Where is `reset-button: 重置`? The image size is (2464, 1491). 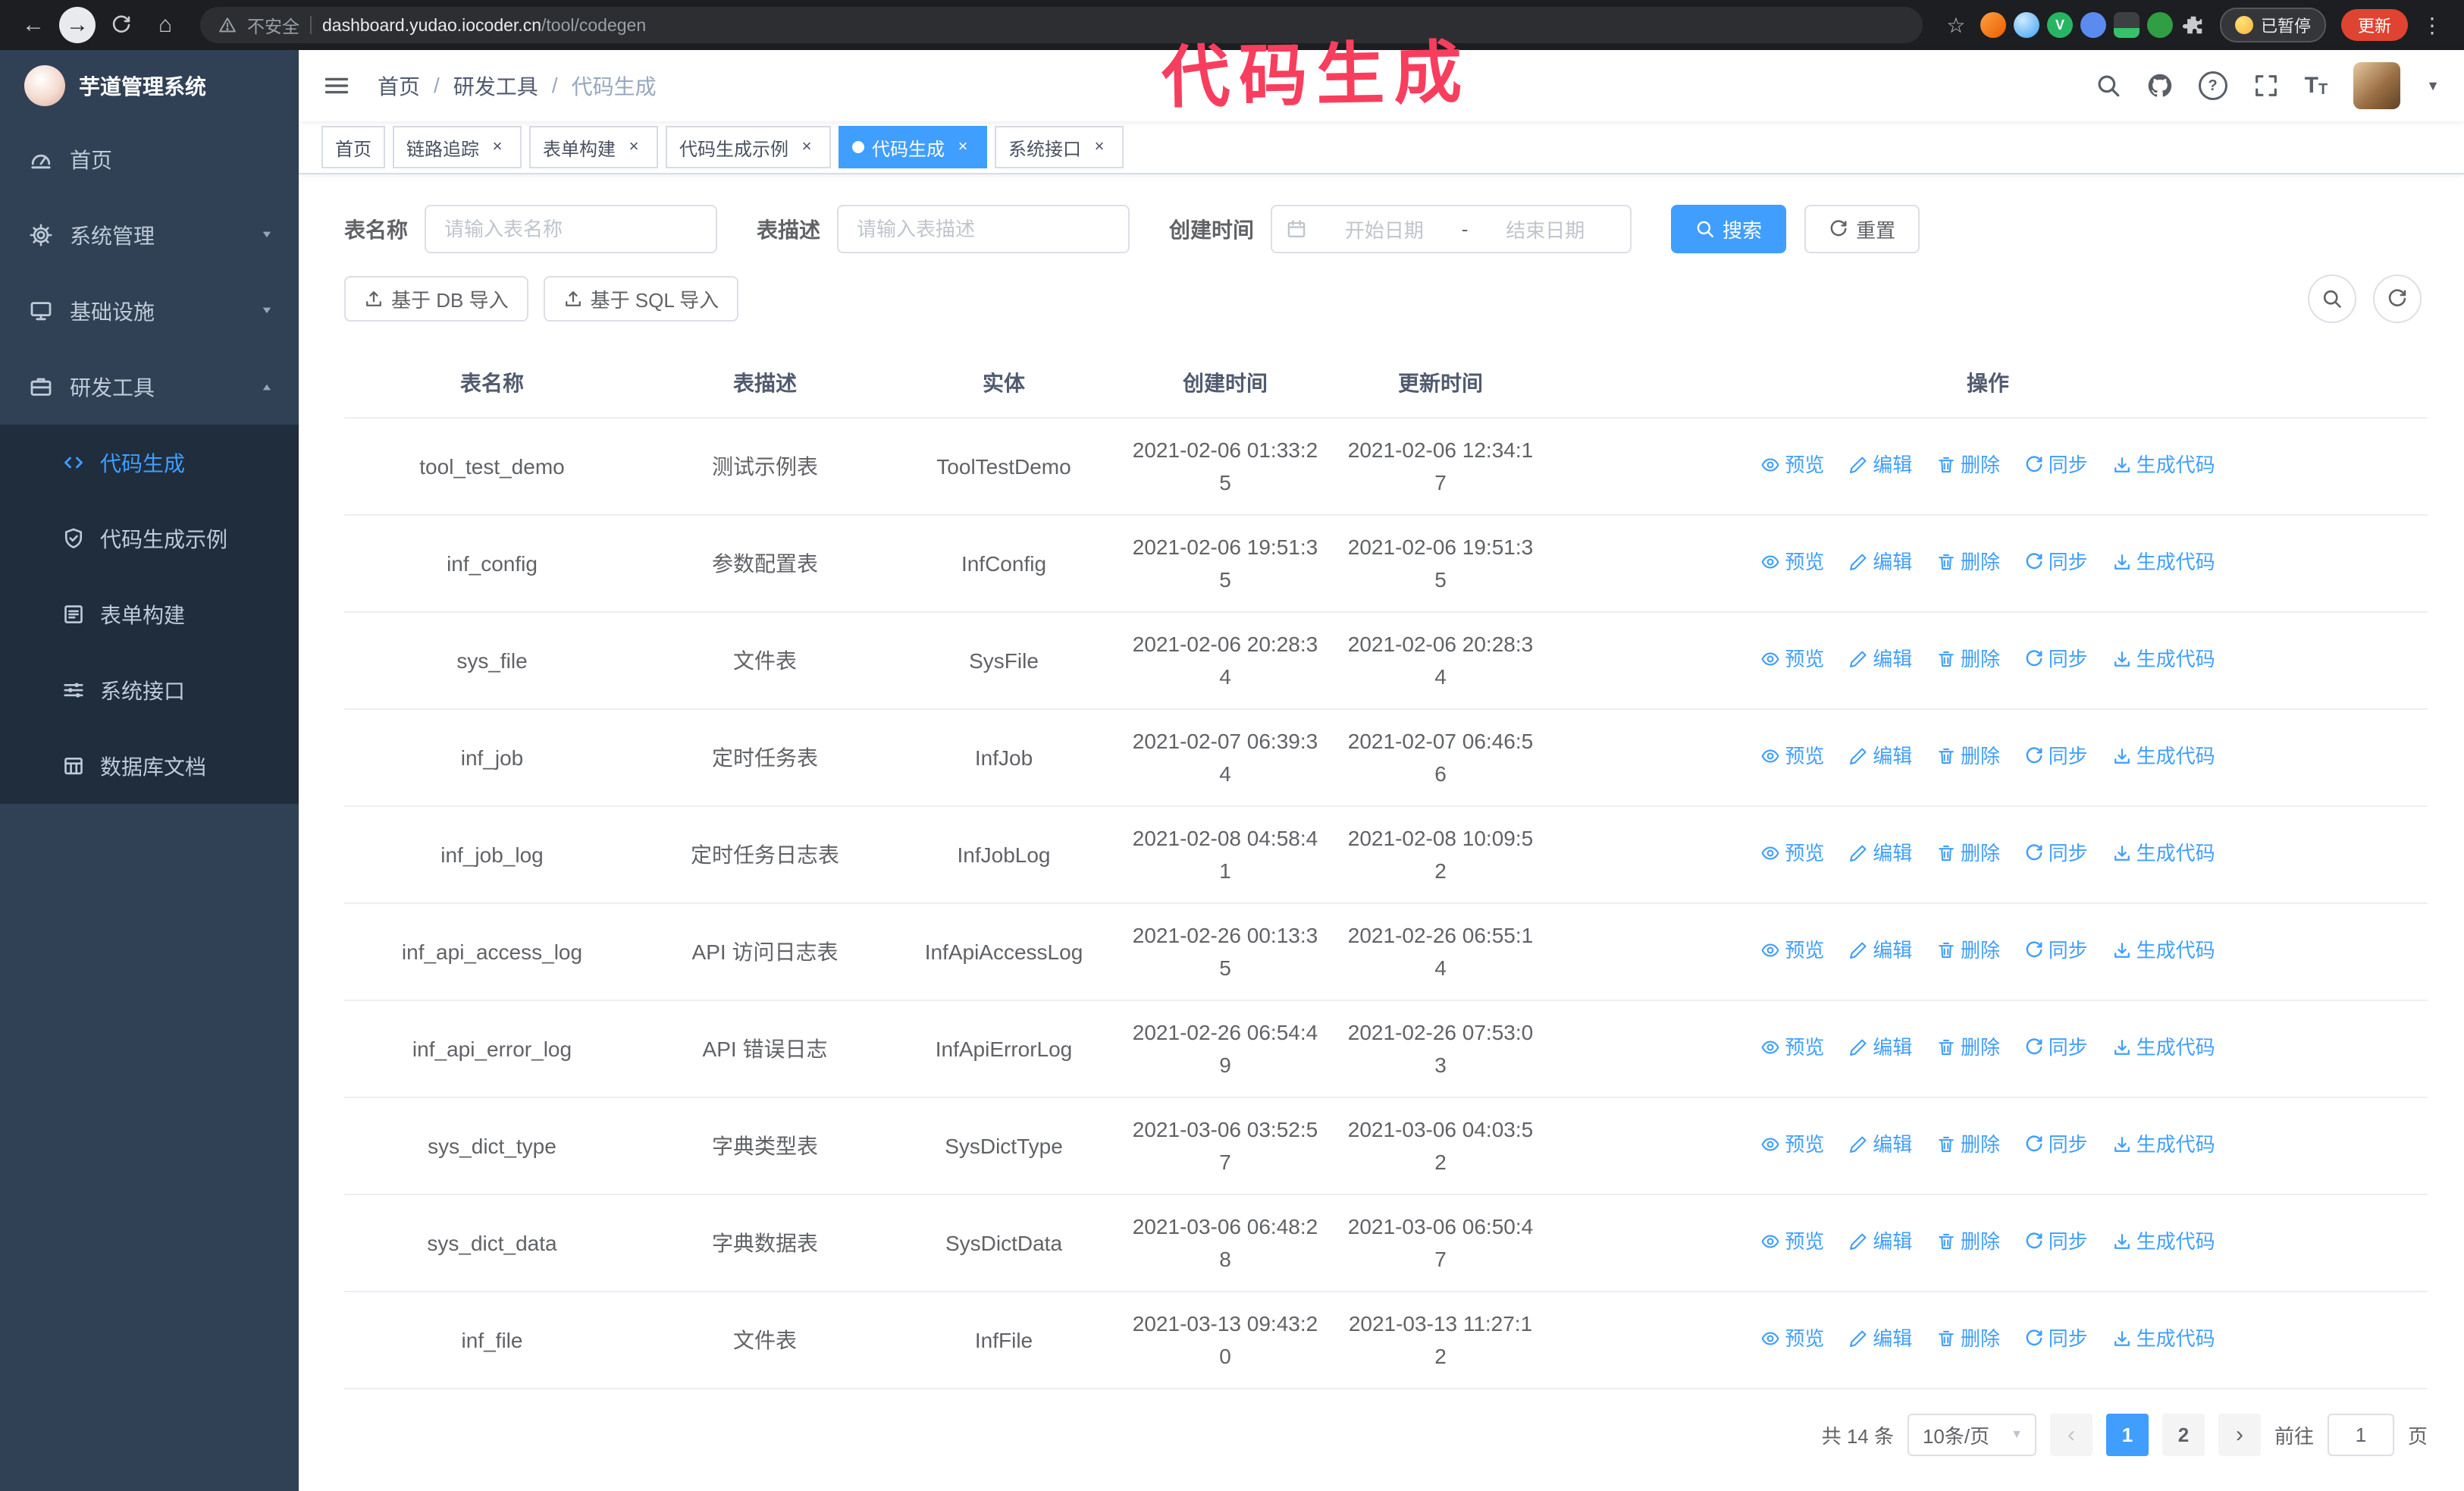
reset-button: 重置 is located at coordinates (1862, 229).